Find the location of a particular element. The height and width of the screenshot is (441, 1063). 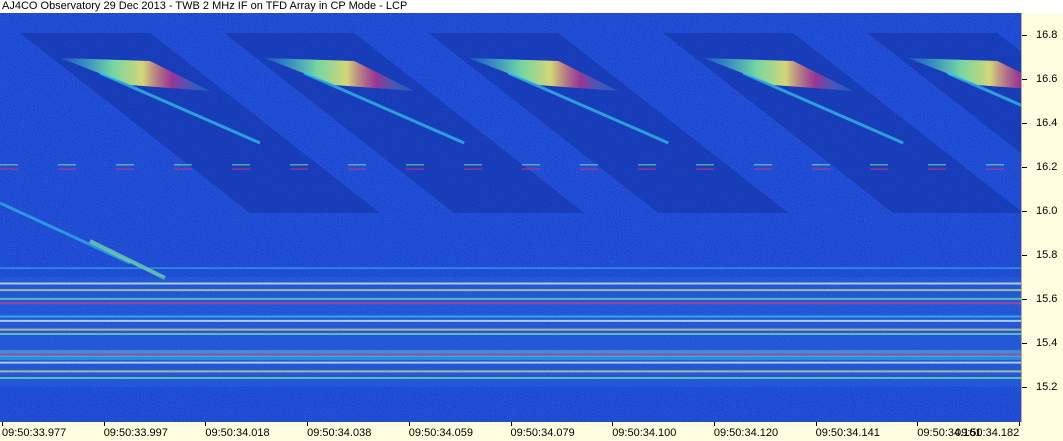

frequency-axis: 15.2 15.4 15.6 15.8 16.0 16.2 16.4 16.6 16.8 is located at coordinates (1042, 217).